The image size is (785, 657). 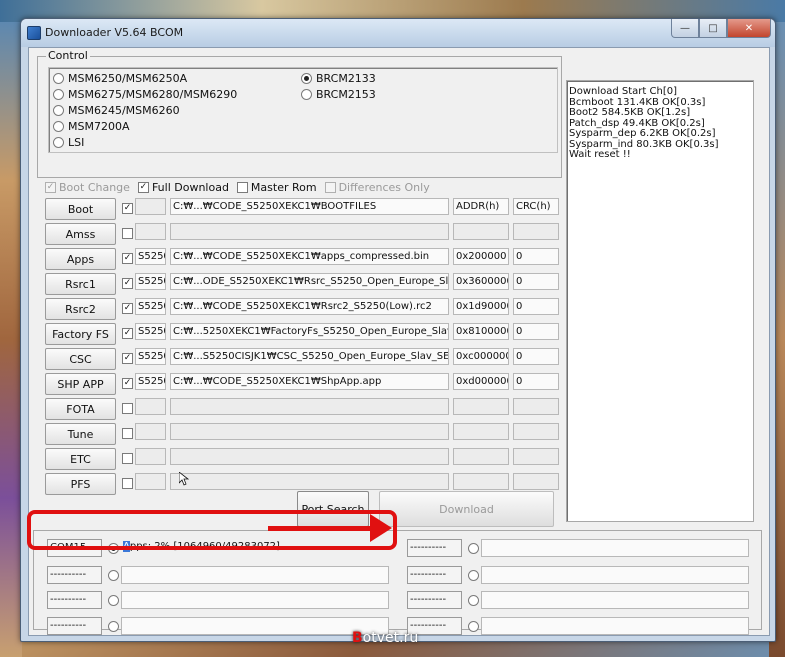 What do you see at coordinates (80, 484) in the screenshot?
I see `pfs-button: PFS` at bounding box center [80, 484].